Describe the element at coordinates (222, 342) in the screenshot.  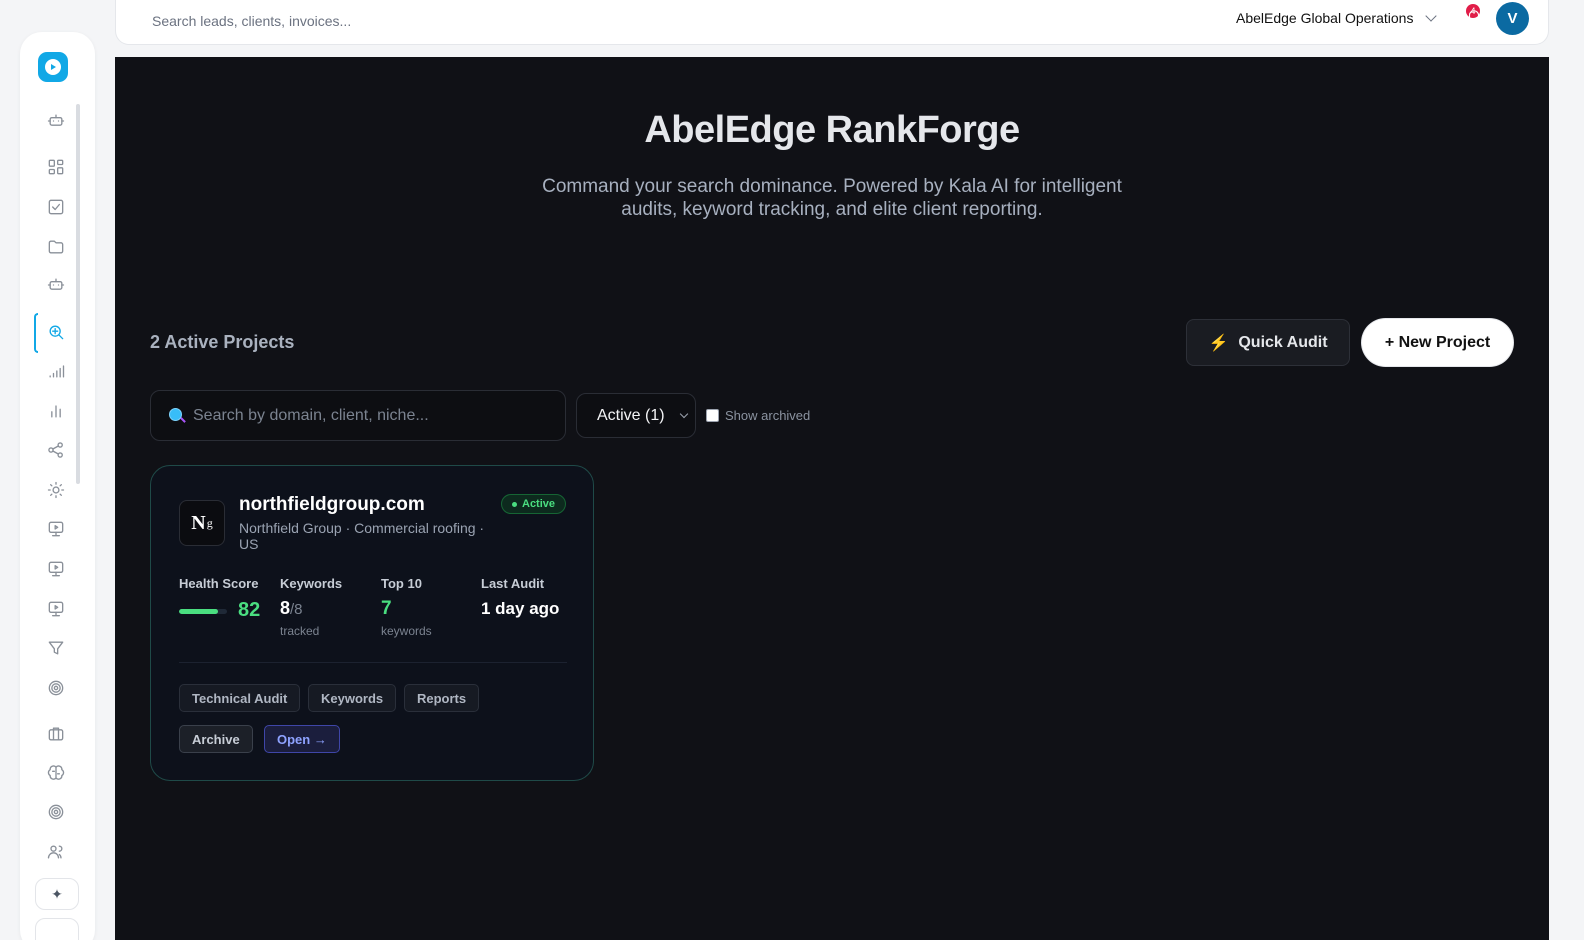
I see `projects-count: 2 Active Projects` at that location.